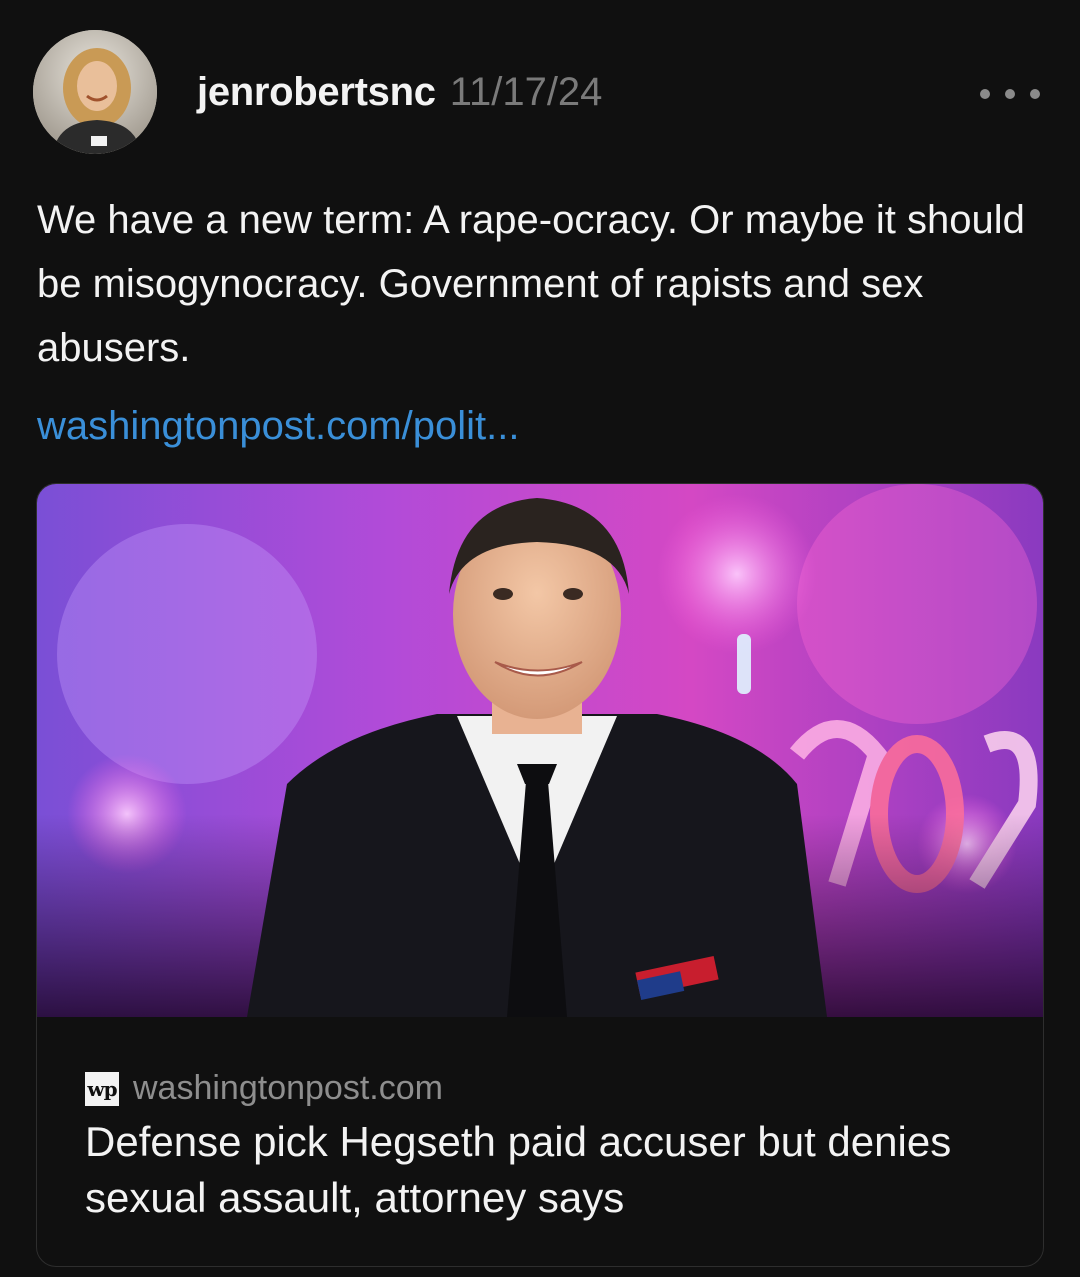 Image resolution: width=1080 pixels, height=1277 pixels. What do you see at coordinates (95, 92) in the screenshot?
I see `avatar` at bounding box center [95, 92].